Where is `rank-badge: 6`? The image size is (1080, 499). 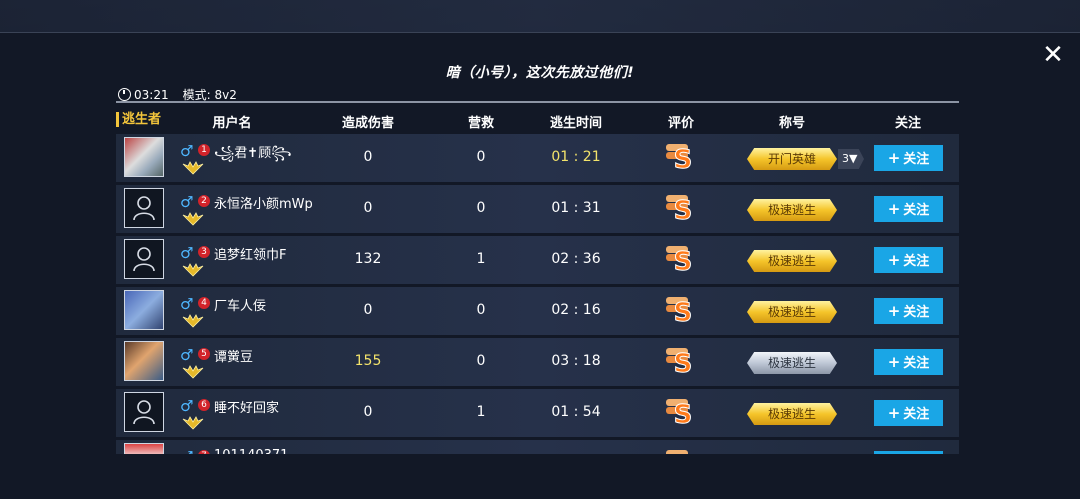
rank-badge: 6 is located at coordinates (204, 405).